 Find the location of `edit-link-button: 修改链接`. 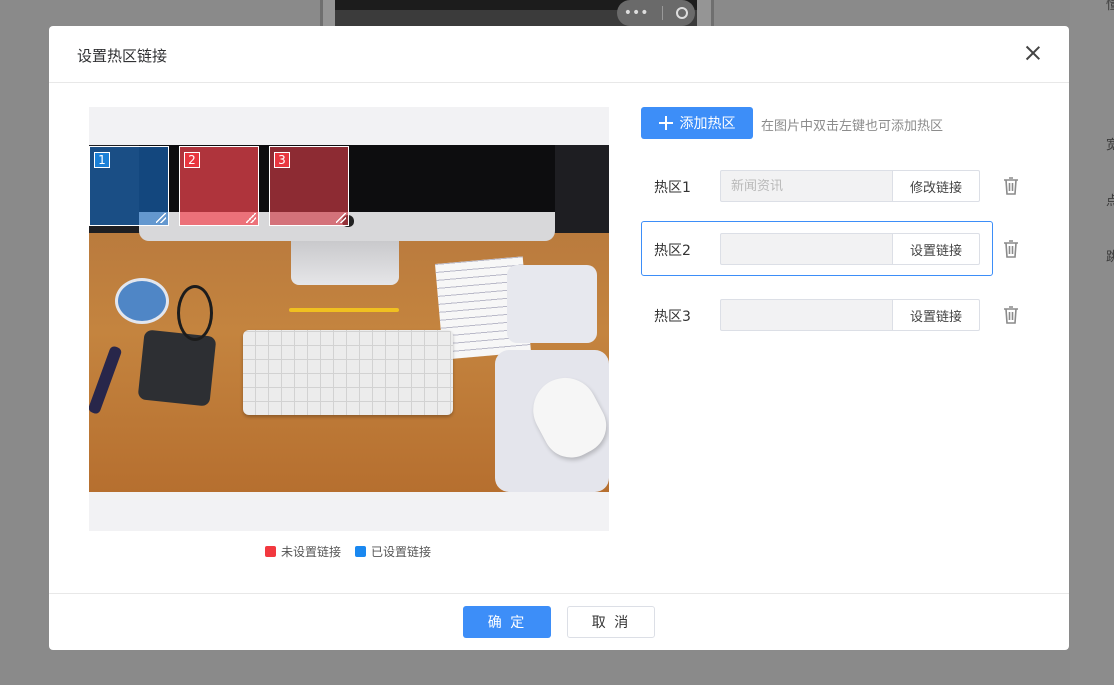

edit-link-button: 修改链接 is located at coordinates (936, 186).